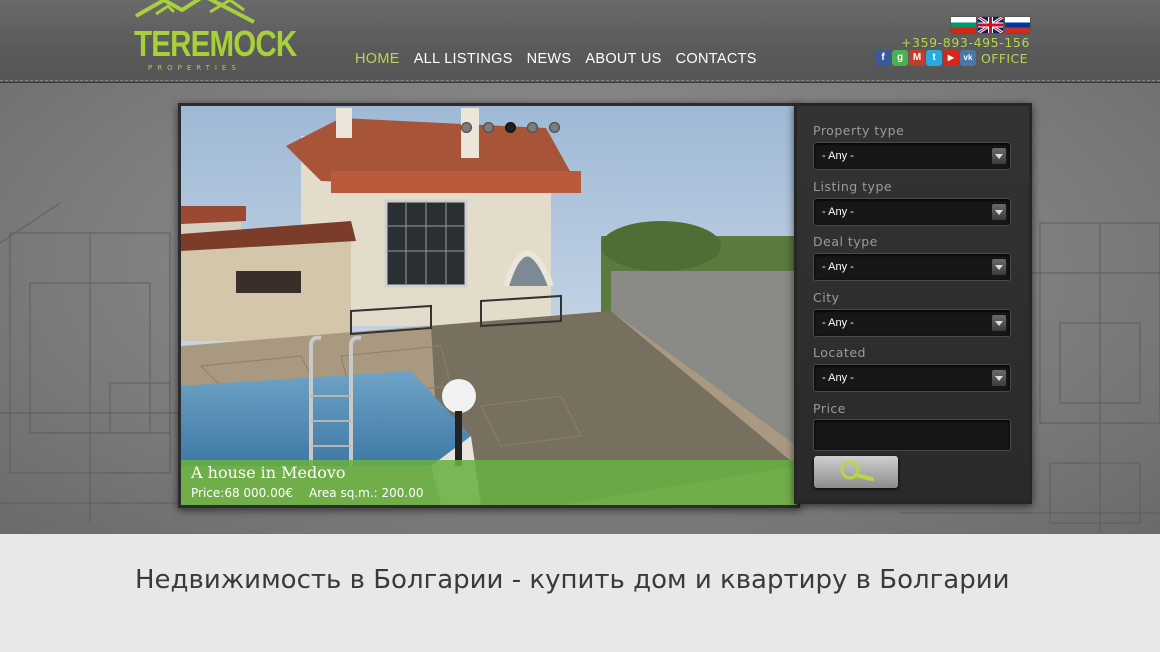 The image size is (1160, 652). I want to click on nav-contacts: CONTACTS, so click(716, 59).